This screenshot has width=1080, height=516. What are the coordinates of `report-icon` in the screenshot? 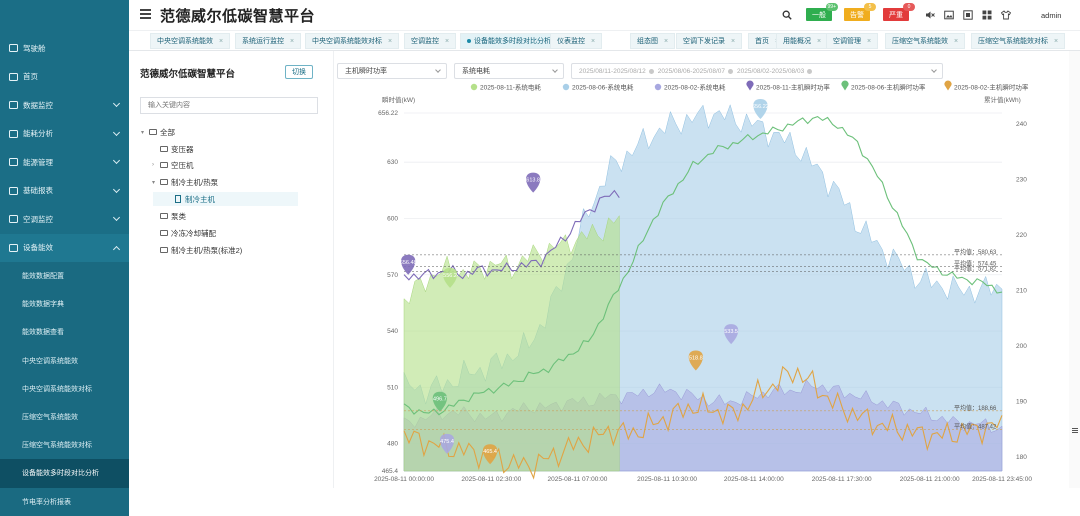 It's located at (13, 190).